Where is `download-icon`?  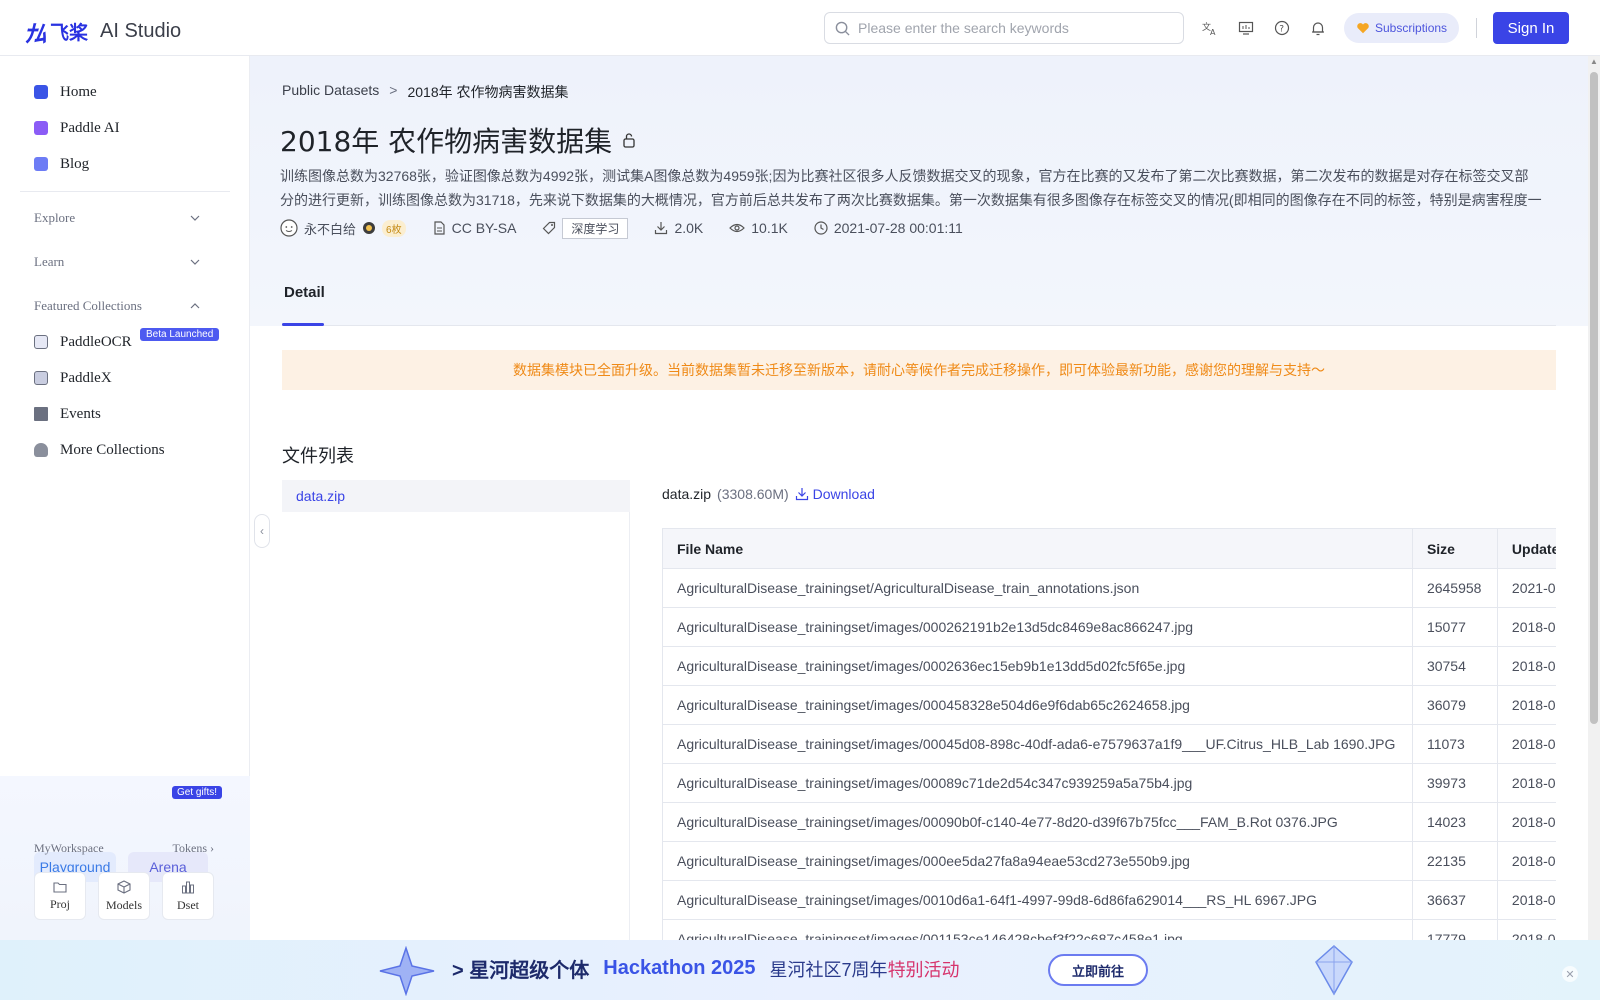
download-icon is located at coordinates (661, 228).